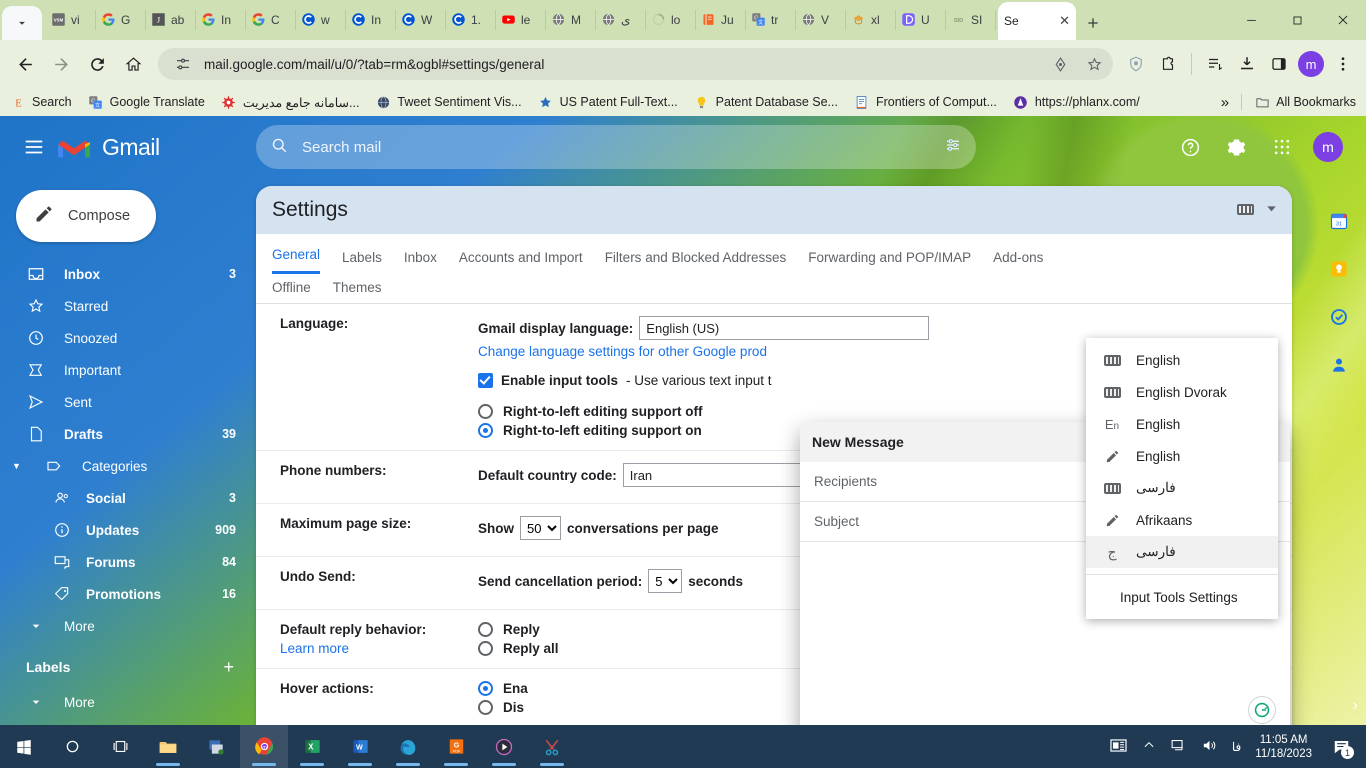 The height and width of the screenshot is (768, 1366). I want to click on input-method-item: En English, so click(1182, 424).